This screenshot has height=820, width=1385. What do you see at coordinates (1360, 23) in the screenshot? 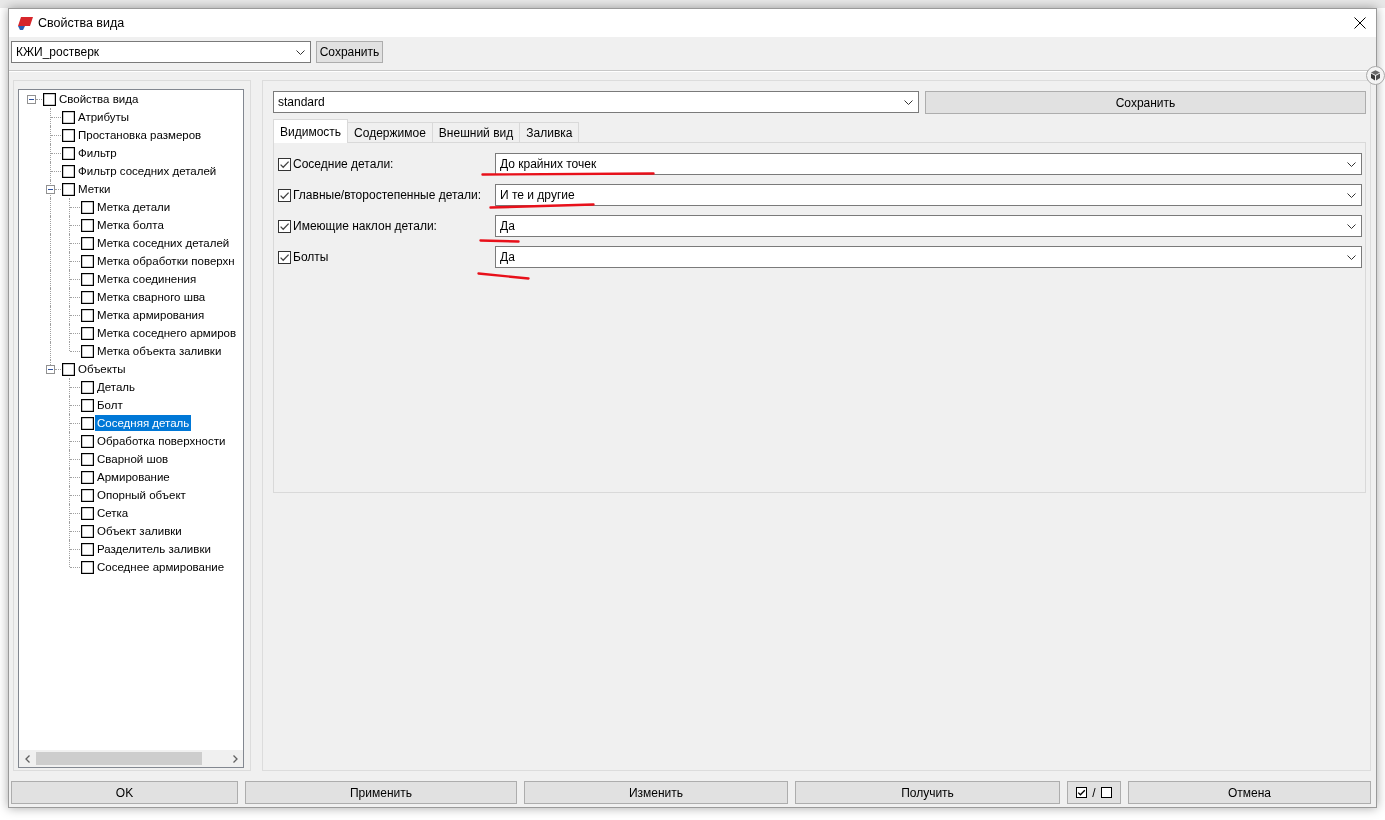
I see `close-icon` at bounding box center [1360, 23].